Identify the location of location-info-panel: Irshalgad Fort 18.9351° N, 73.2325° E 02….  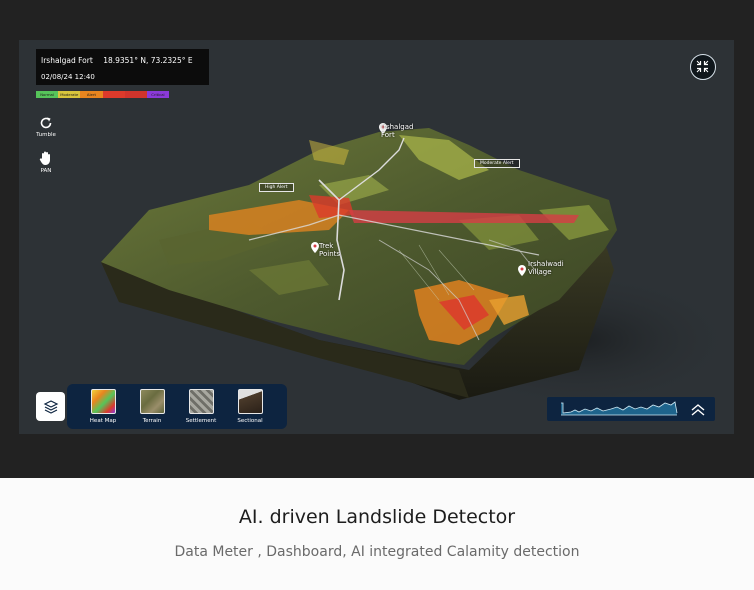
(122, 67).